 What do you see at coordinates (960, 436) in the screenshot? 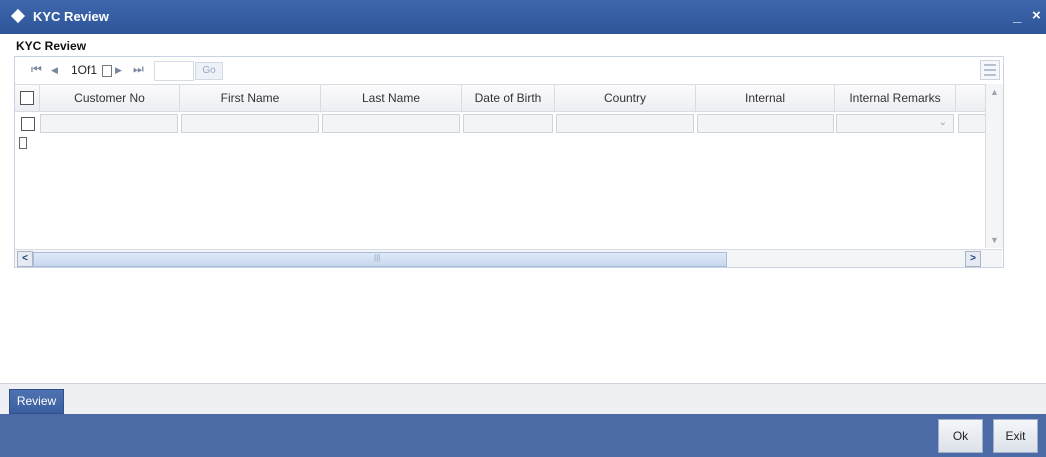
I see `ok-button: Ok` at bounding box center [960, 436].